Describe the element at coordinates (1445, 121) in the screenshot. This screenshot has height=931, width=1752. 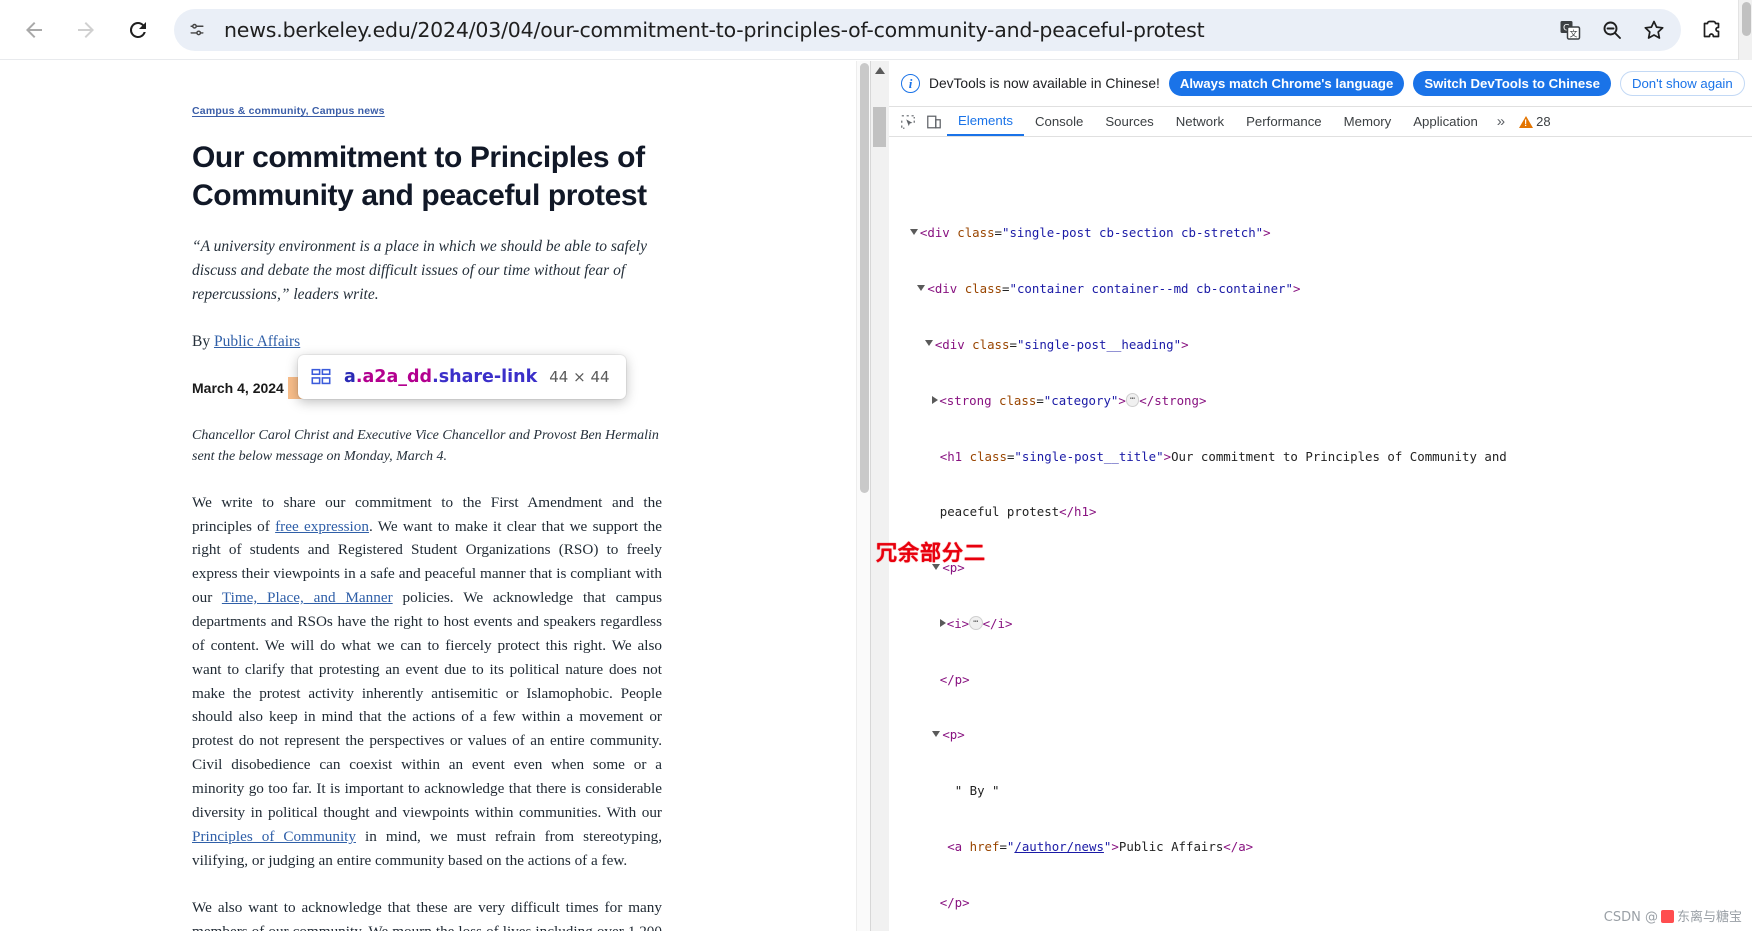
I see `tab-application: Application` at that location.